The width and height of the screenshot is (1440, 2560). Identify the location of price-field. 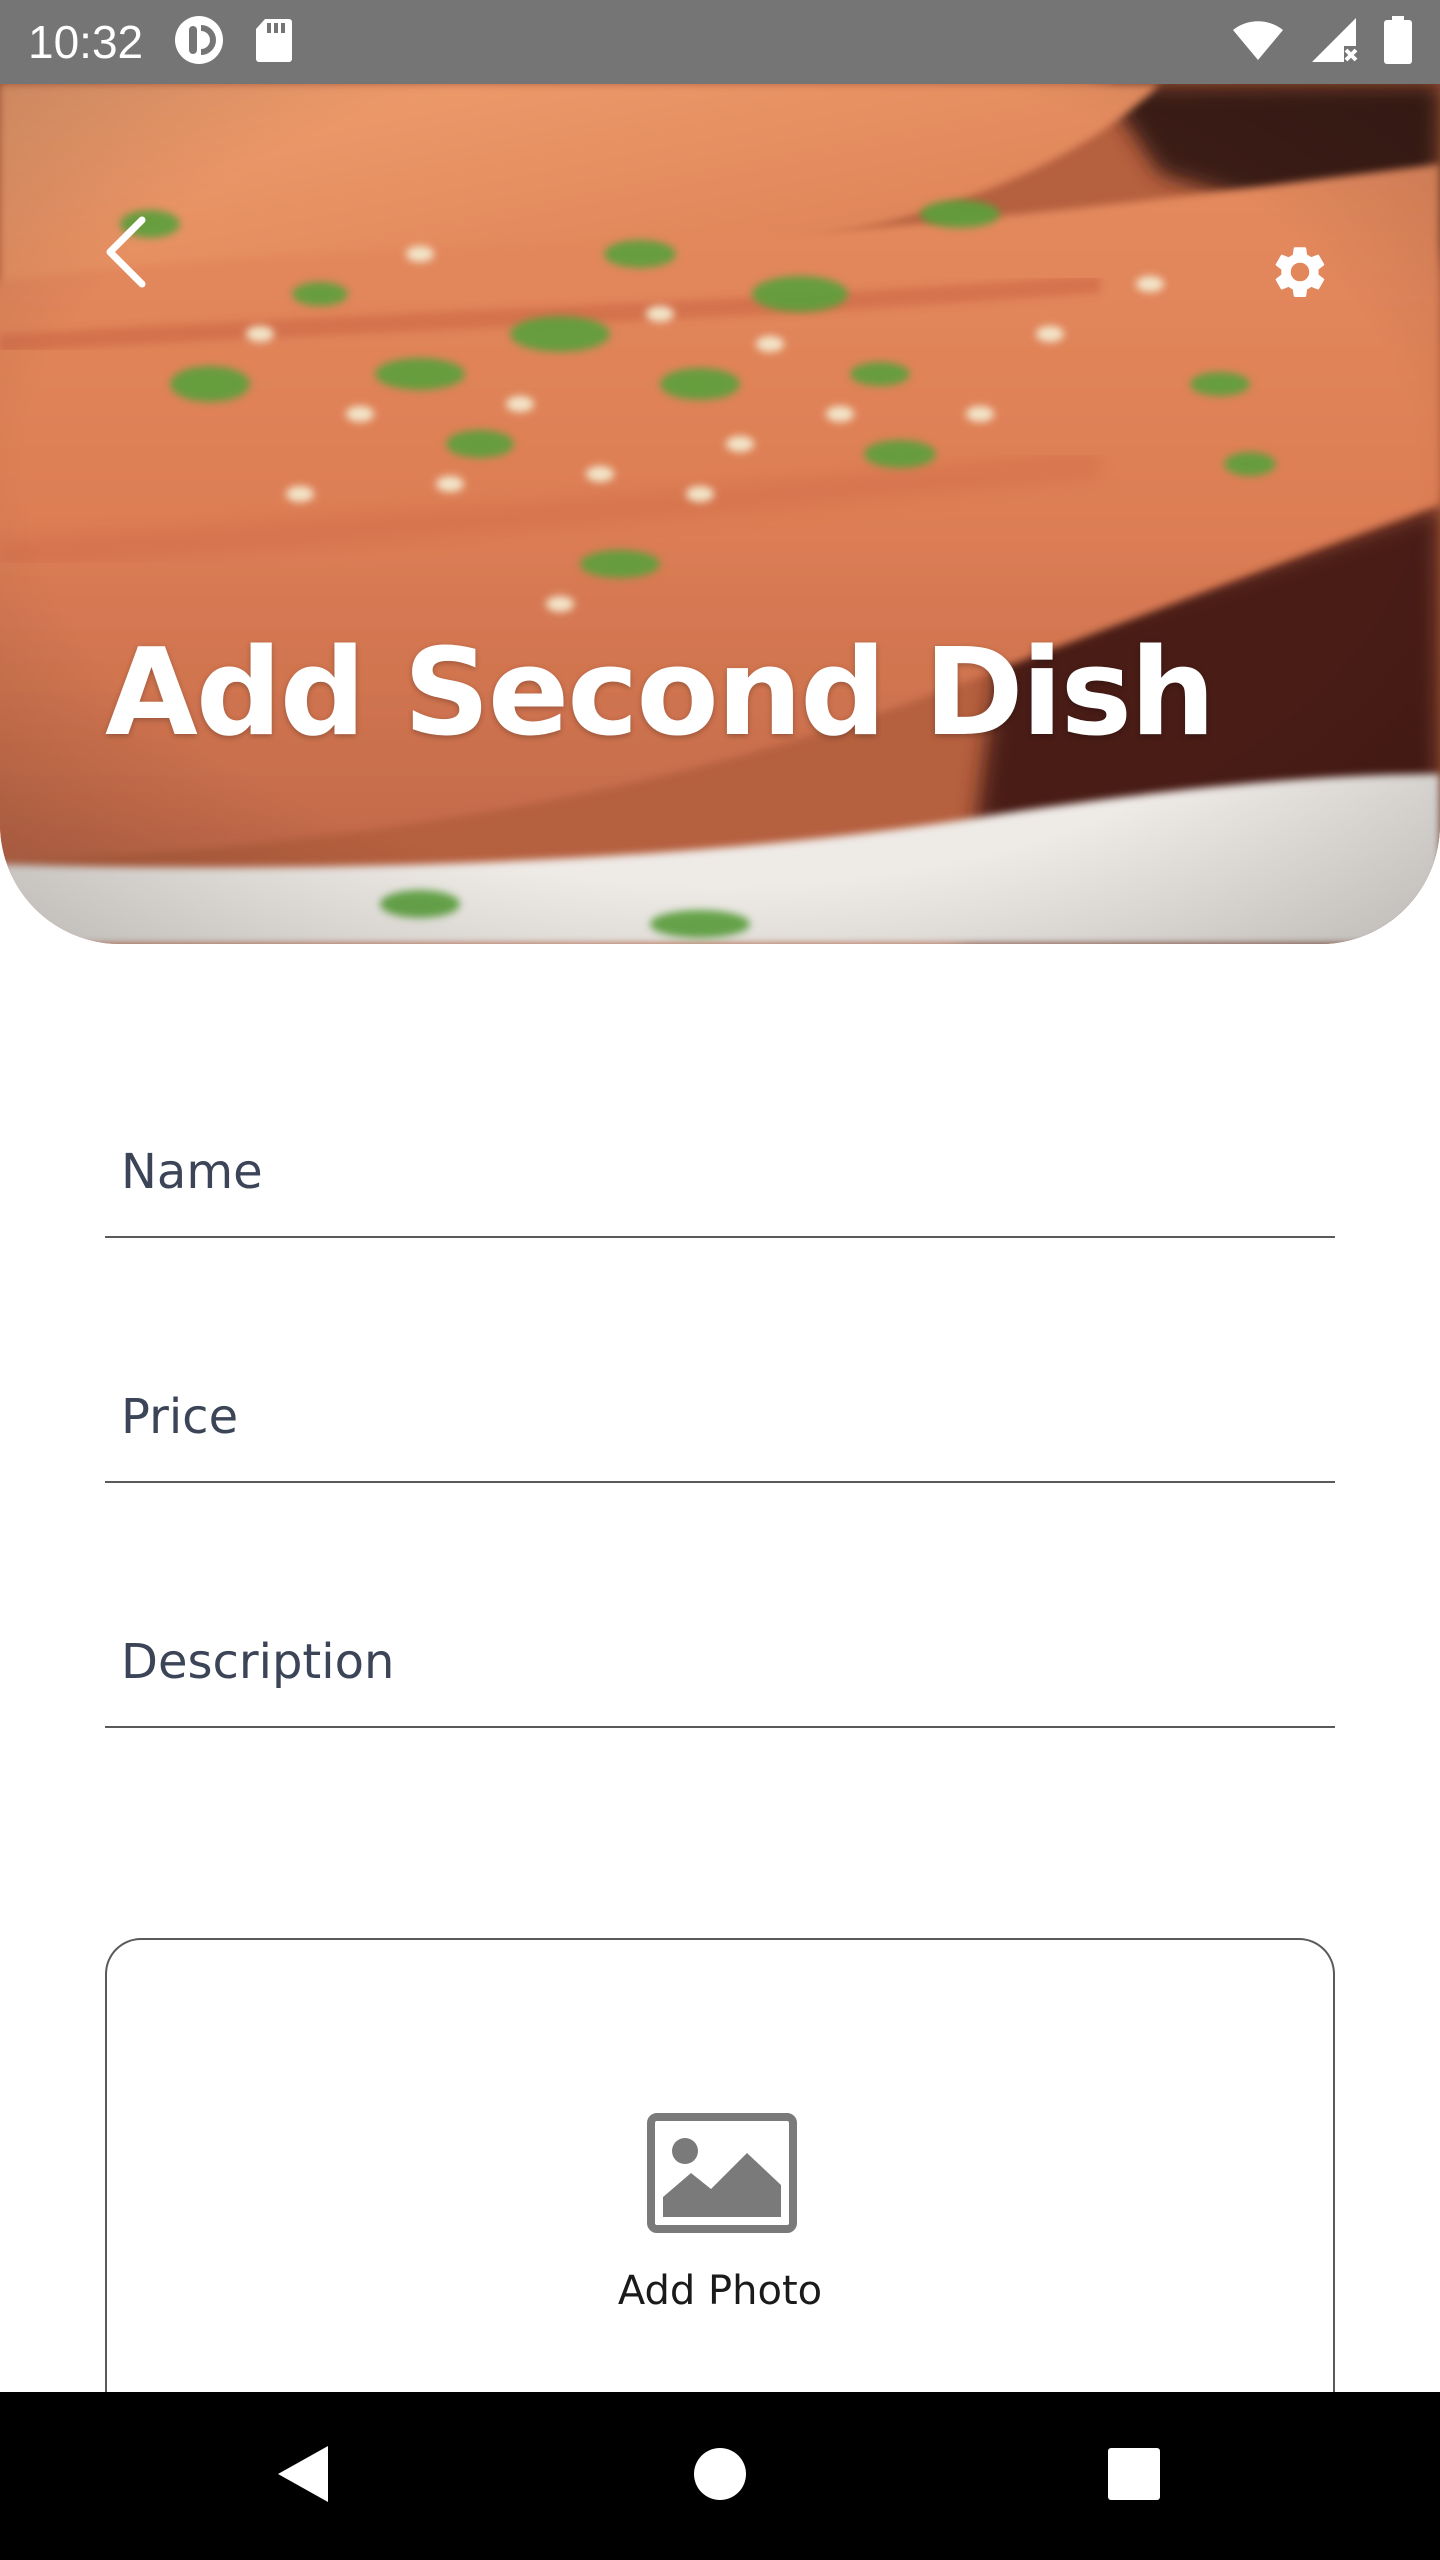
(720, 1413).